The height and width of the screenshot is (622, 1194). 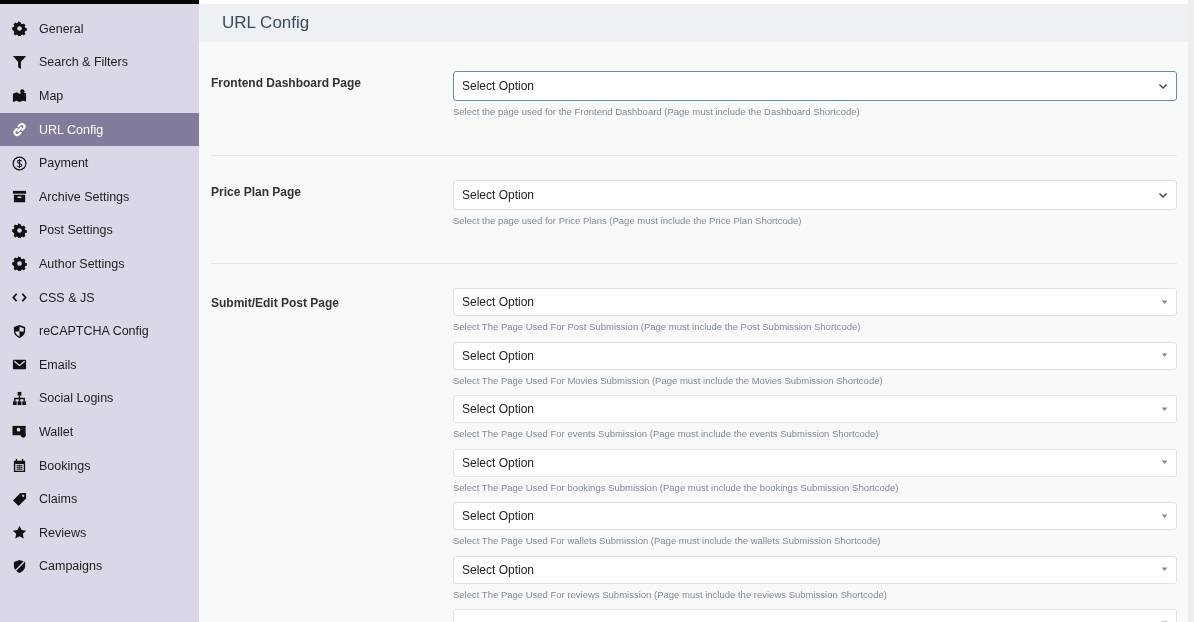 I want to click on help-text: Select The Page Used For events Submission (Page must include the events Submission Shortcode), so click(x=666, y=433).